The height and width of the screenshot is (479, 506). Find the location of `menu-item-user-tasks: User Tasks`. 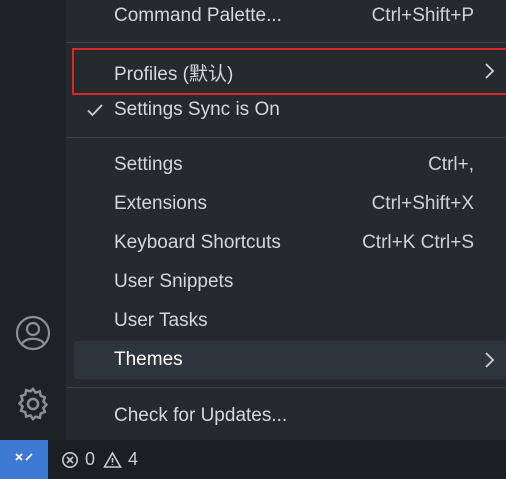

menu-item-user-tasks: User Tasks is located at coordinates (290, 321).